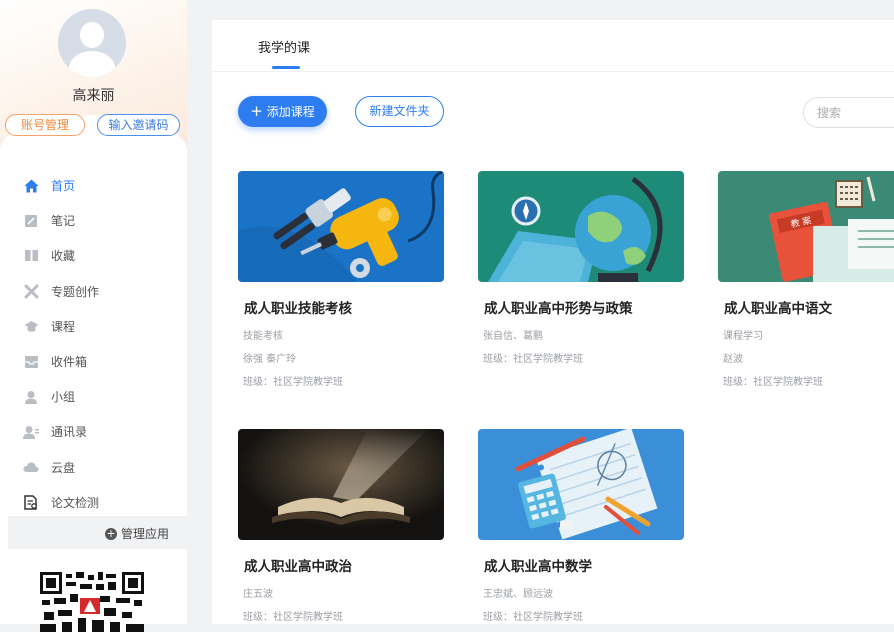  What do you see at coordinates (270, 359) in the screenshot?
I see `course-teachers: 徐强 秦广玲` at bounding box center [270, 359].